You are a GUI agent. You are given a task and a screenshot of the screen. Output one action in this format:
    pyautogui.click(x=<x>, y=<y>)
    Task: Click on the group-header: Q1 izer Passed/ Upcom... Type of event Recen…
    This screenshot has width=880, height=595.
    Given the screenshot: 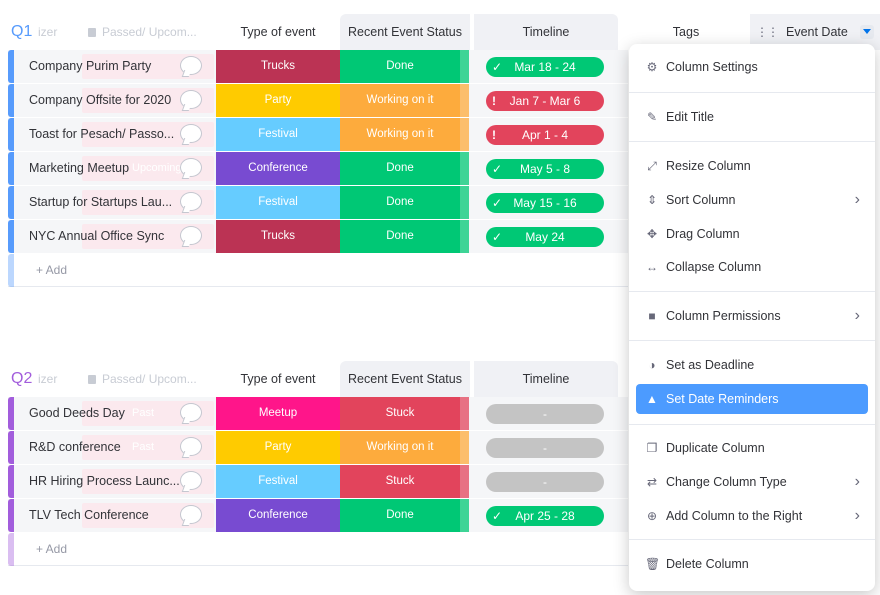 What is the action you would take?
    pyautogui.click(x=318, y=32)
    